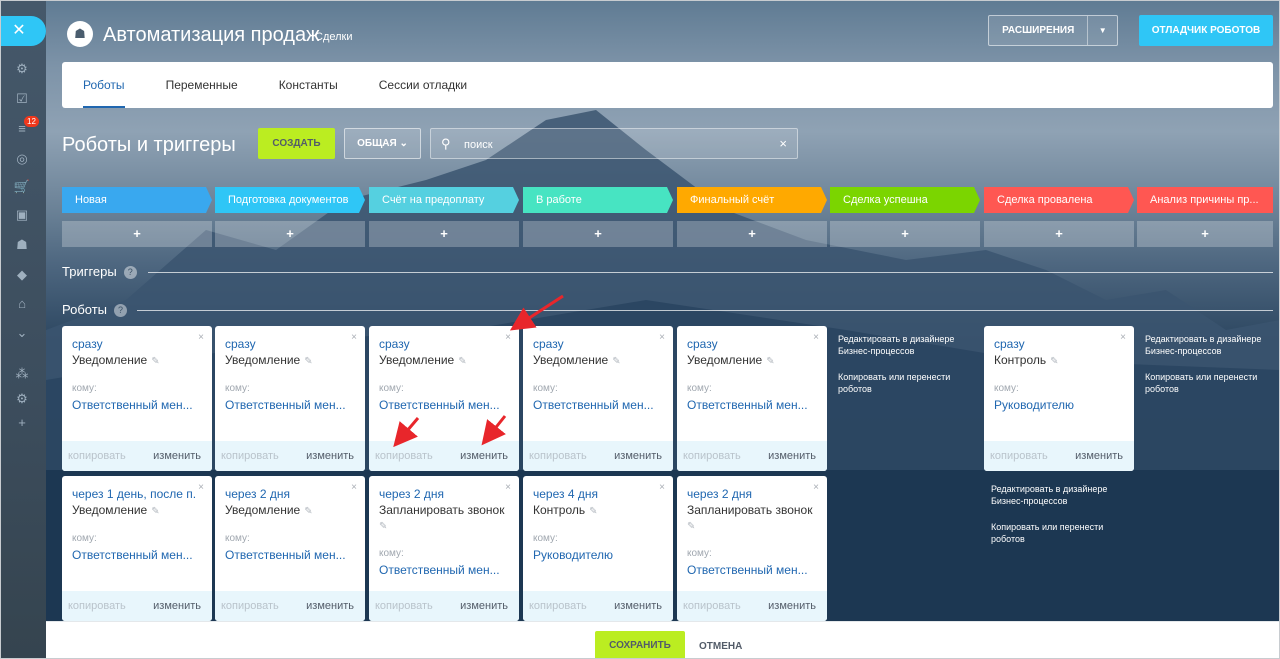 This screenshot has height=659, width=1280. What do you see at coordinates (308, 85) in the screenshot?
I see `tab-constants: Константы` at bounding box center [308, 85].